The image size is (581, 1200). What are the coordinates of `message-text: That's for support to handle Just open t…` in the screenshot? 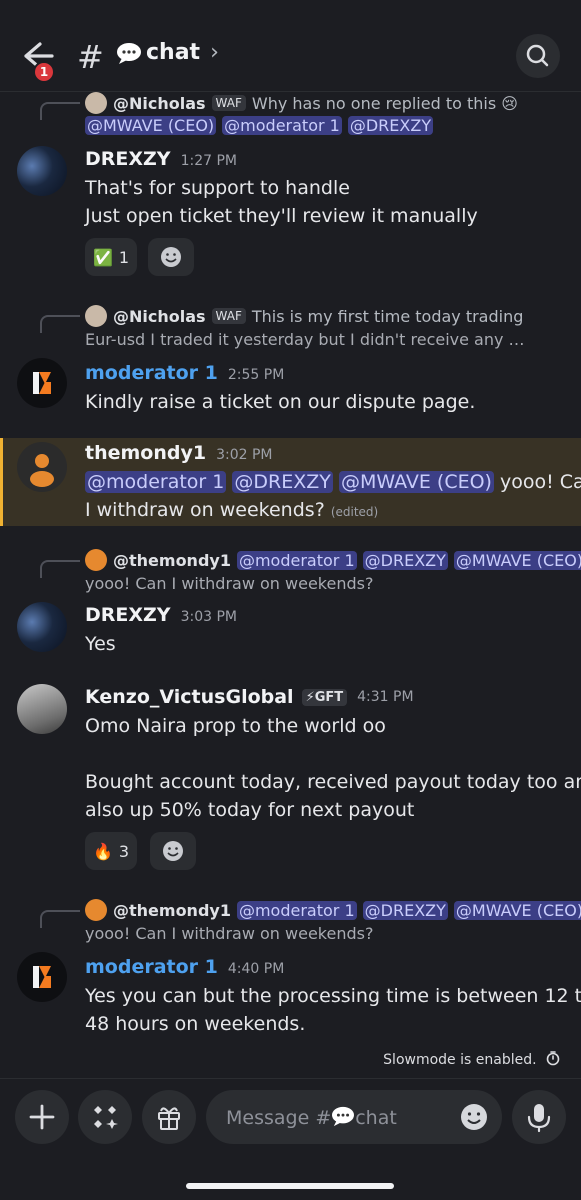 It's located at (281, 202).